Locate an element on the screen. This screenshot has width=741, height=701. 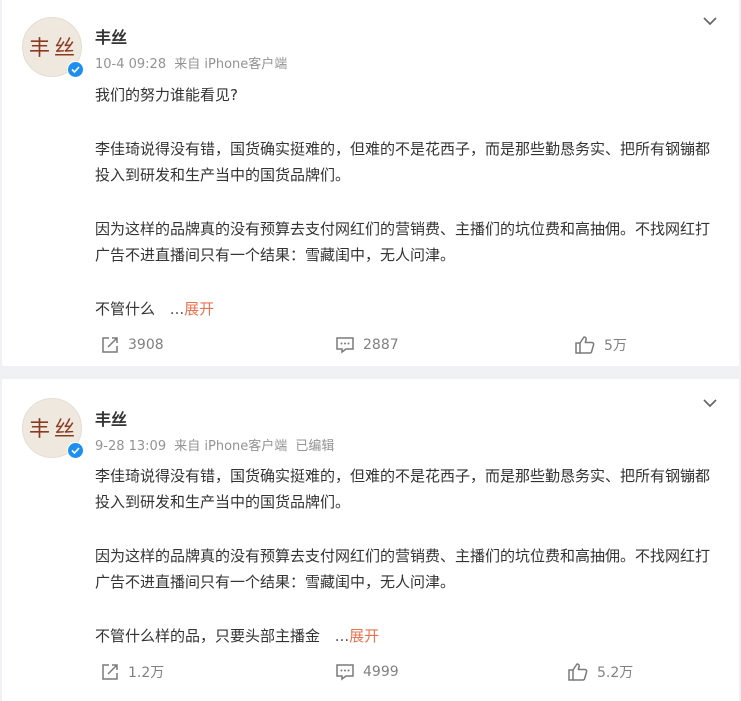
repost-button: 1.2万 is located at coordinates (132, 672).